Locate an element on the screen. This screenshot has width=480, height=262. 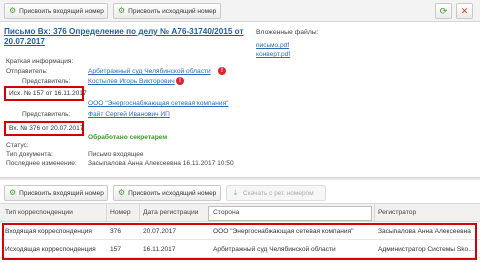
download-label: Скачать с рег. номером is located at coordinates (278, 193).